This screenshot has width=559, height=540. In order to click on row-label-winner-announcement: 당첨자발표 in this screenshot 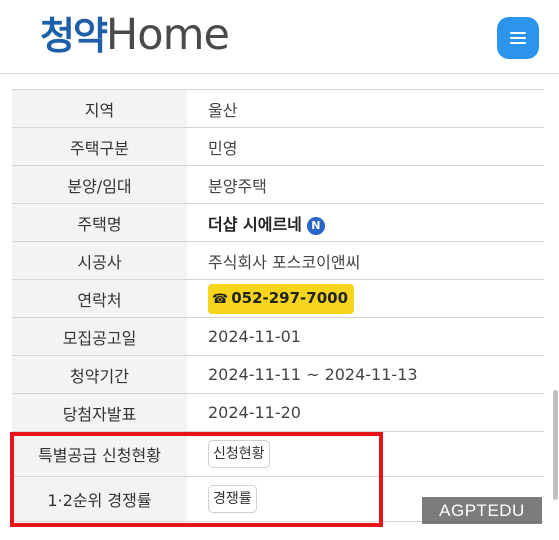, I will do `click(99, 412)`.